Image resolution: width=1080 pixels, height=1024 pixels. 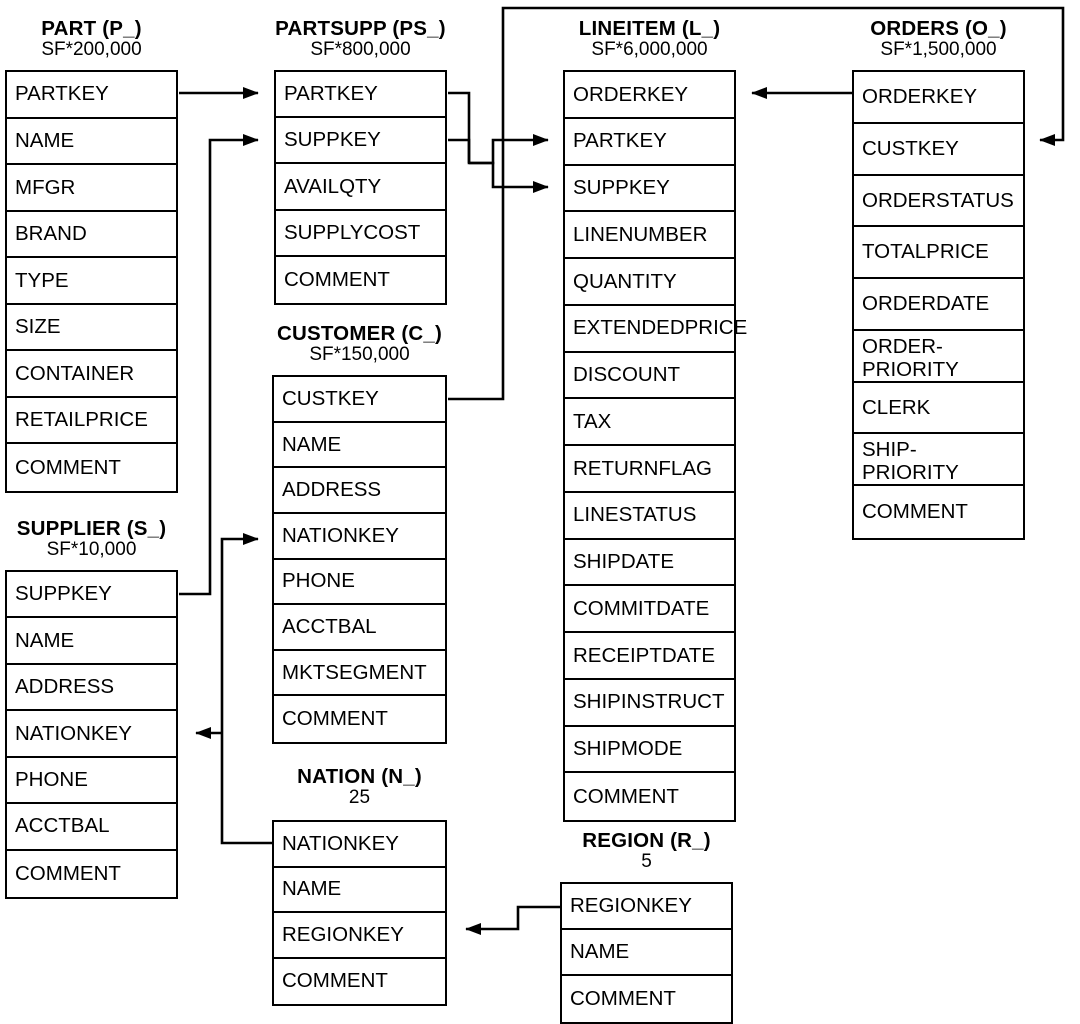 What do you see at coordinates (91, 550) in the screenshot?
I see `entity-supplier-cardinality: SF*10,000` at bounding box center [91, 550].